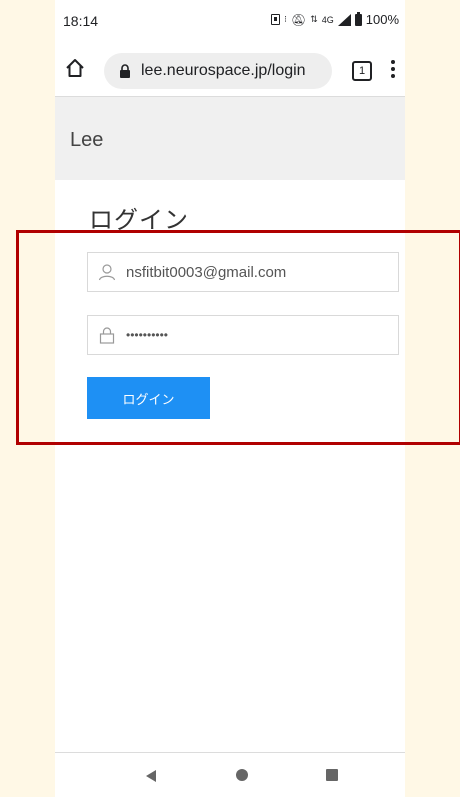 This screenshot has height=797, width=460. Describe the element at coordinates (223, 70) in the screenshot. I see `url-text: lee.neurospace.jp/login` at that location.